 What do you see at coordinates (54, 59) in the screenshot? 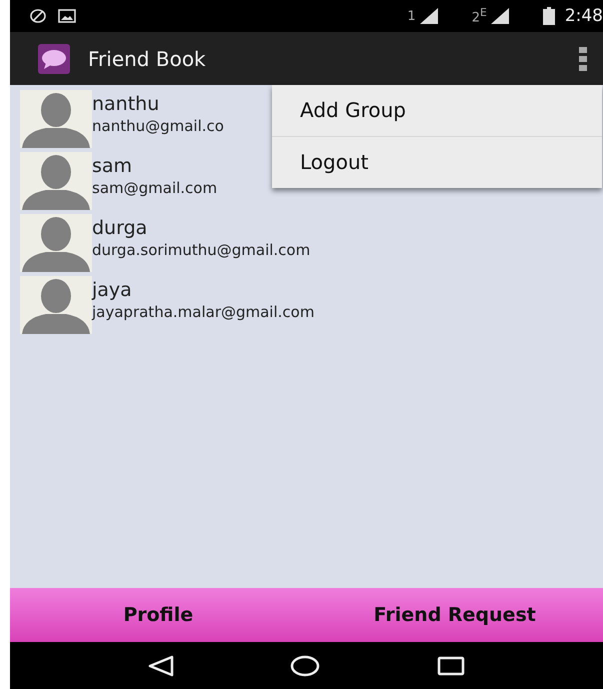
I see `chat-bubble-icon` at bounding box center [54, 59].